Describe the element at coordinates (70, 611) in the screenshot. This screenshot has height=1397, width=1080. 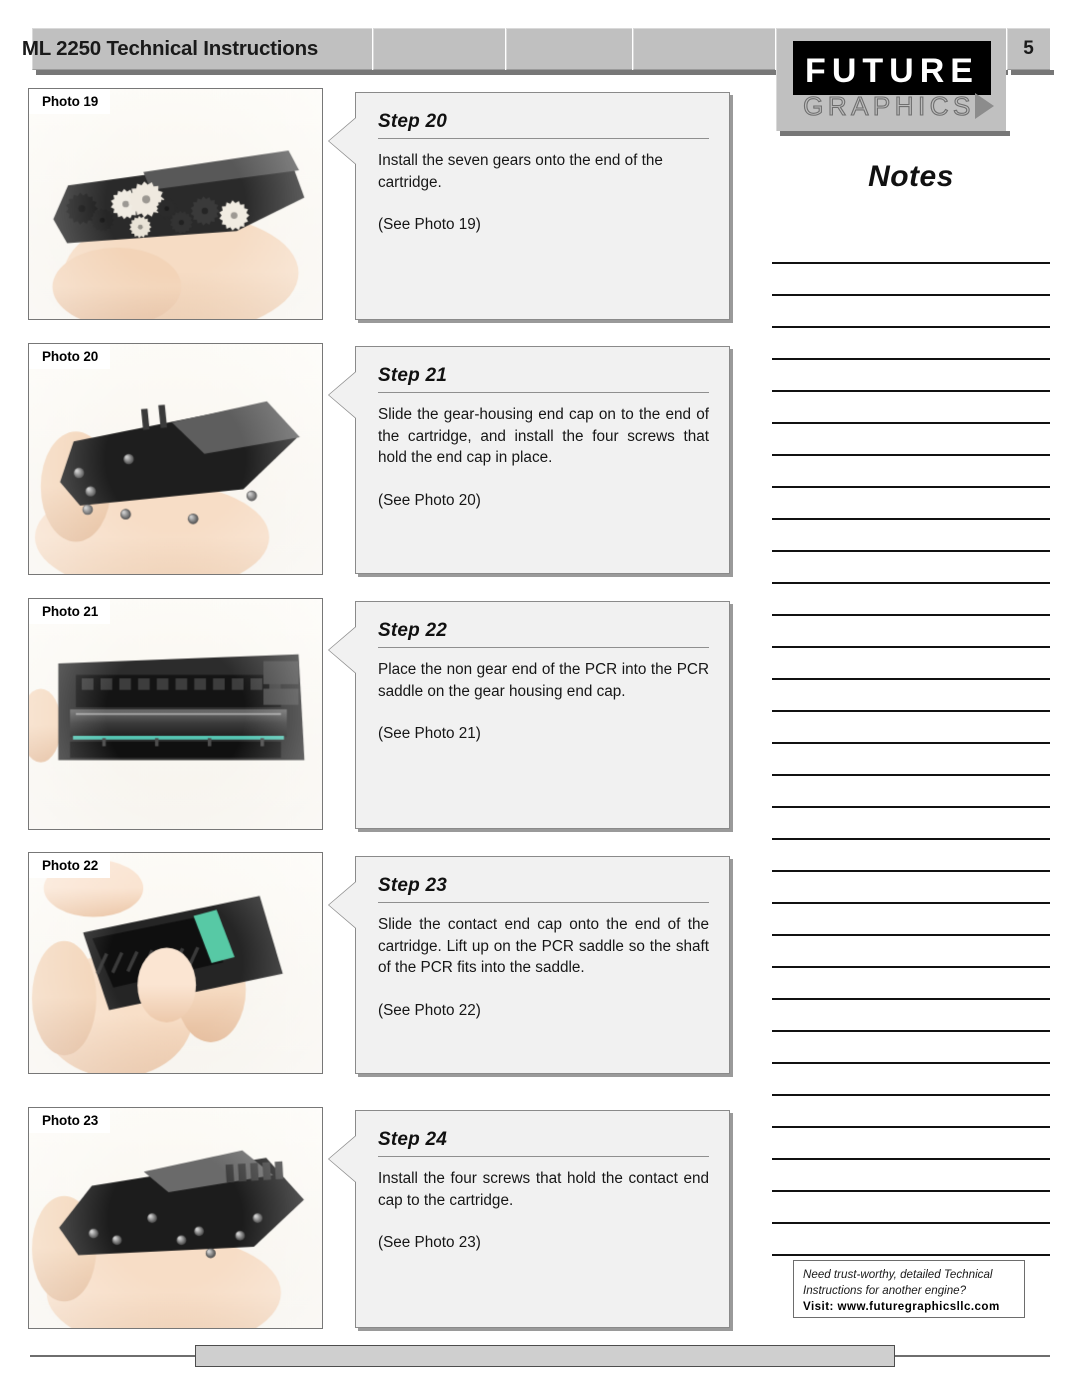
I see `photo-label: Photo 21` at that location.